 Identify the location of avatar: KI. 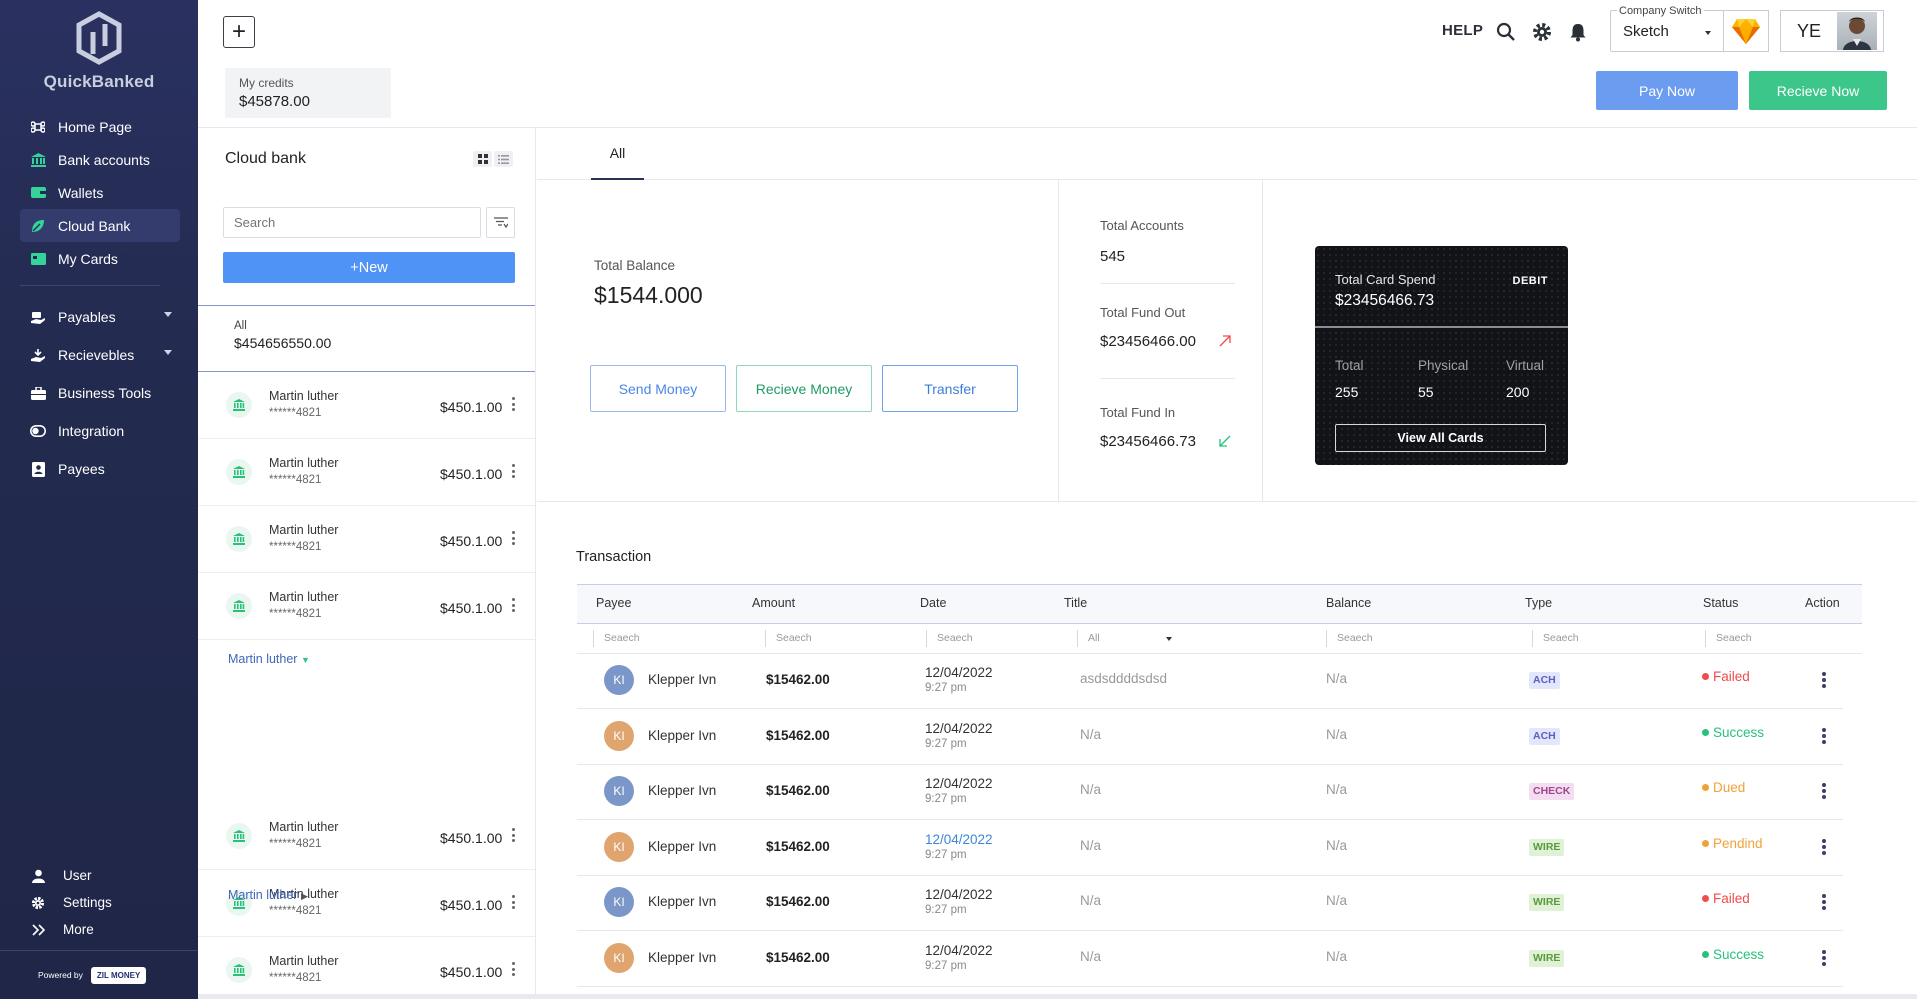
(619, 846).